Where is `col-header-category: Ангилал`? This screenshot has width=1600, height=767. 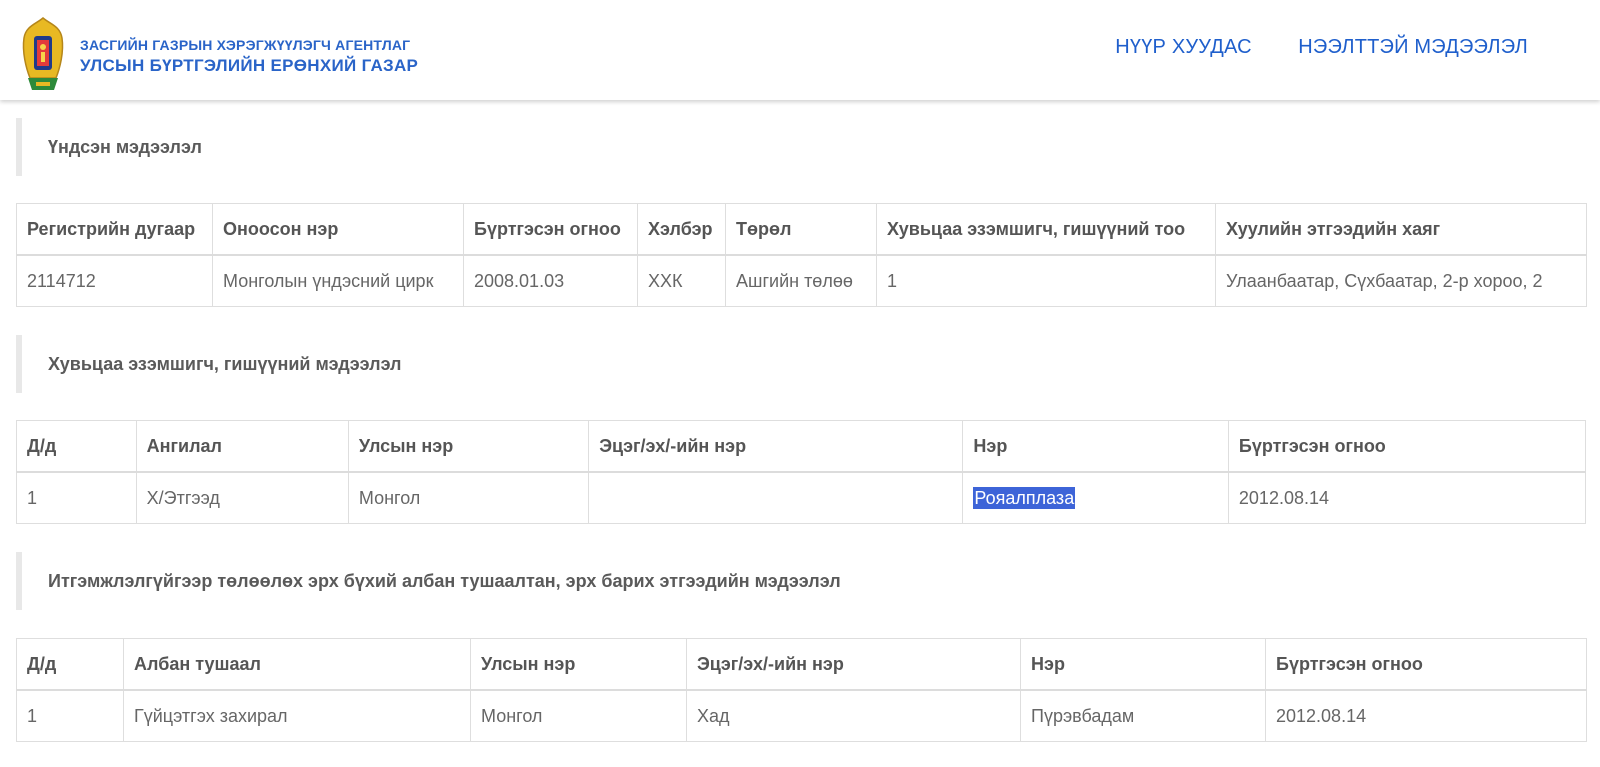
col-header-category: Ангилал is located at coordinates (242, 446).